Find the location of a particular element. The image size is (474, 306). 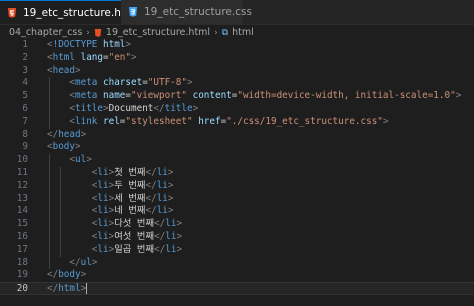

code-line: 16 <li>여섯 번째</li> is located at coordinates (237, 237).